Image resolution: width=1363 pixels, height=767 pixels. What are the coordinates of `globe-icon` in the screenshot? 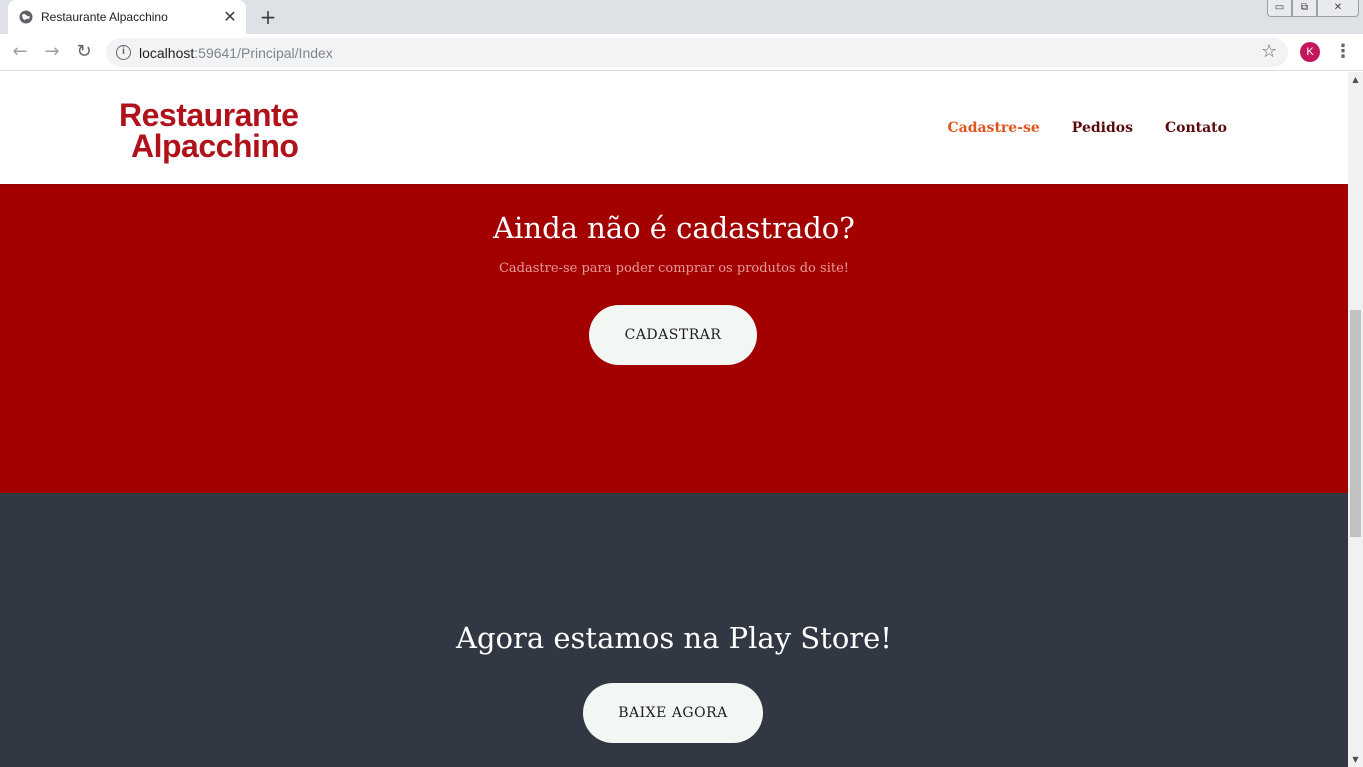 It's located at (26, 17).